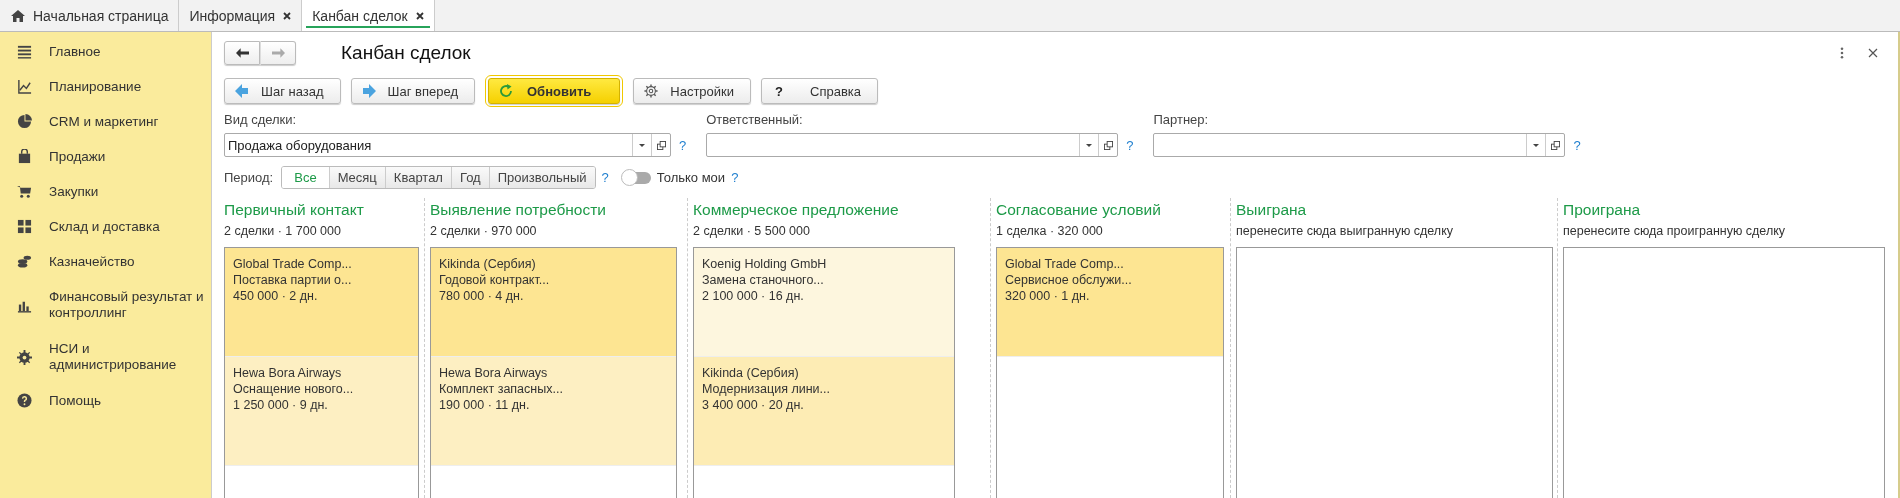 The image size is (1900, 498). I want to click on field-label: Вид сделки:, so click(261, 119).